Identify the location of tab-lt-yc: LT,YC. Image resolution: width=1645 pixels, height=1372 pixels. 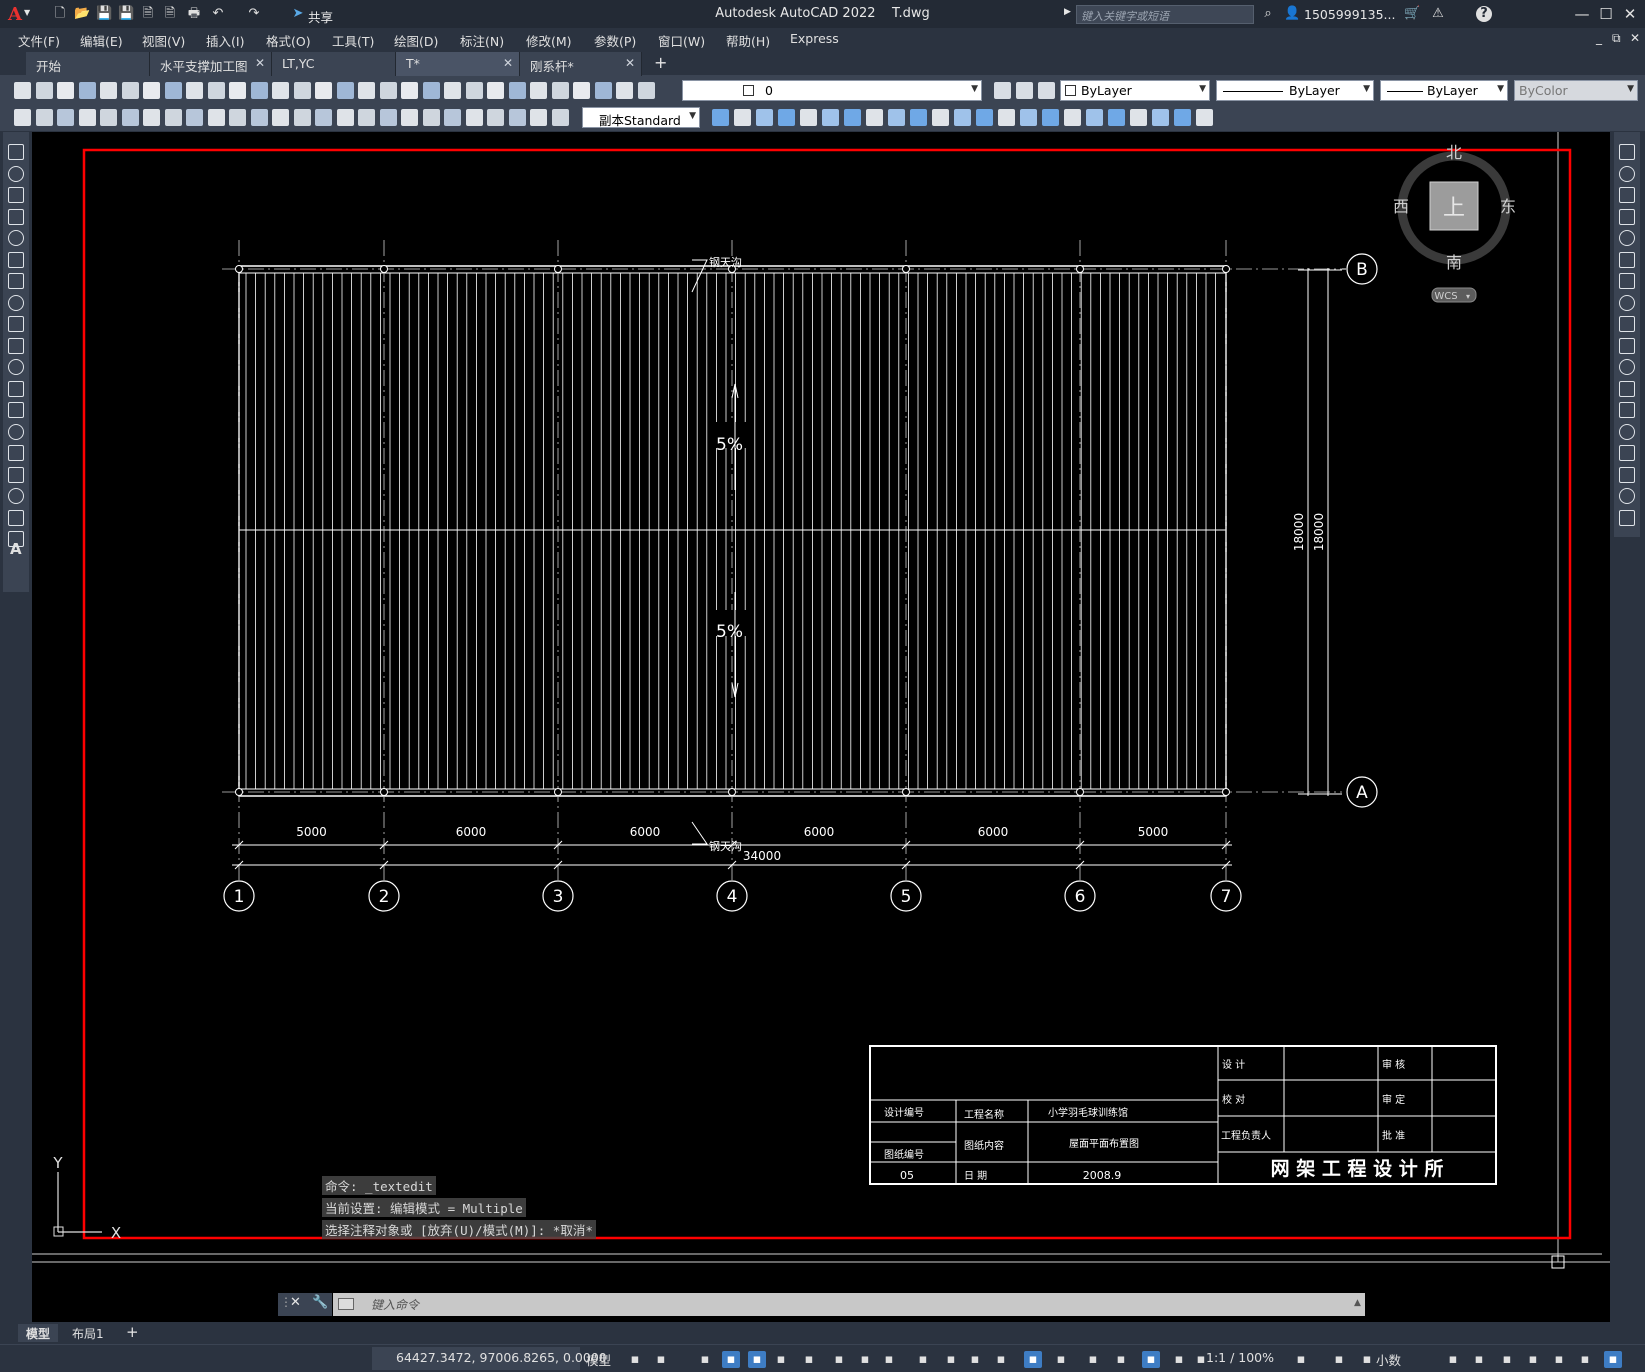
(334, 64).